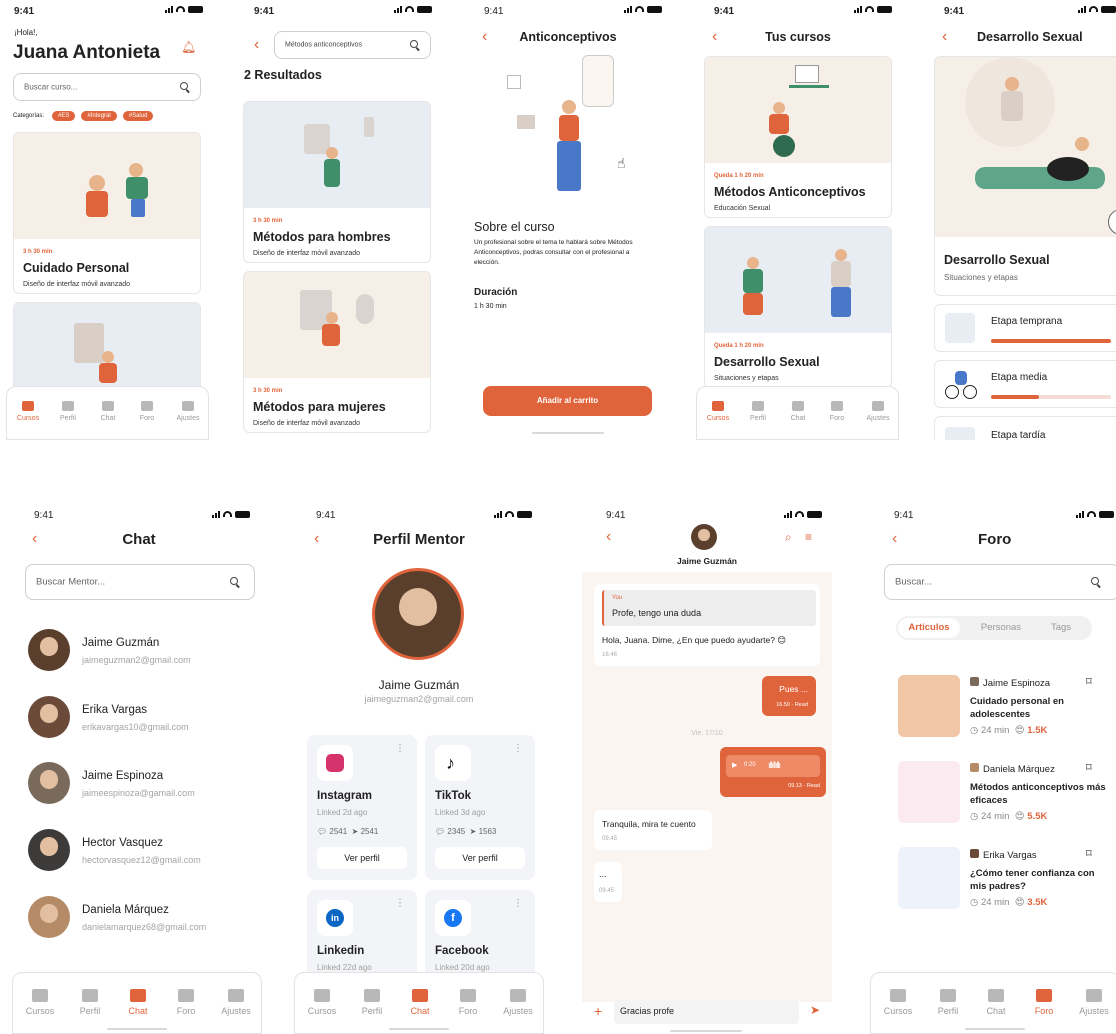 The width and height of the screenshot is (1116, 1034). I want to click on mentor-name: Jaime Guzmán, so click(419, 685).